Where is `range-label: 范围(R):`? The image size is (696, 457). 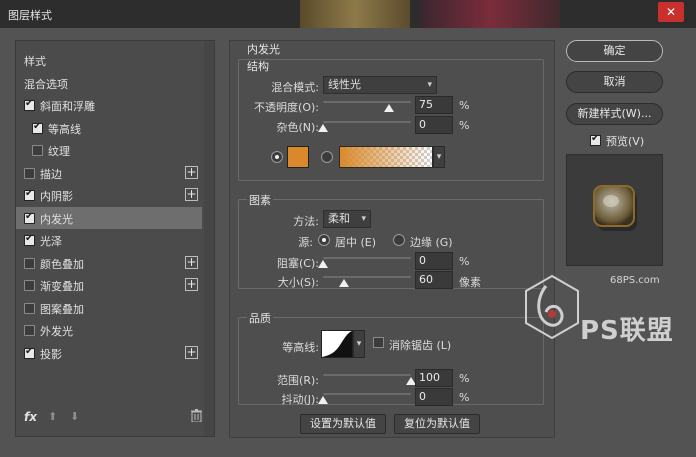 range-label: 范围(R): is located at coordinates (298, 380).